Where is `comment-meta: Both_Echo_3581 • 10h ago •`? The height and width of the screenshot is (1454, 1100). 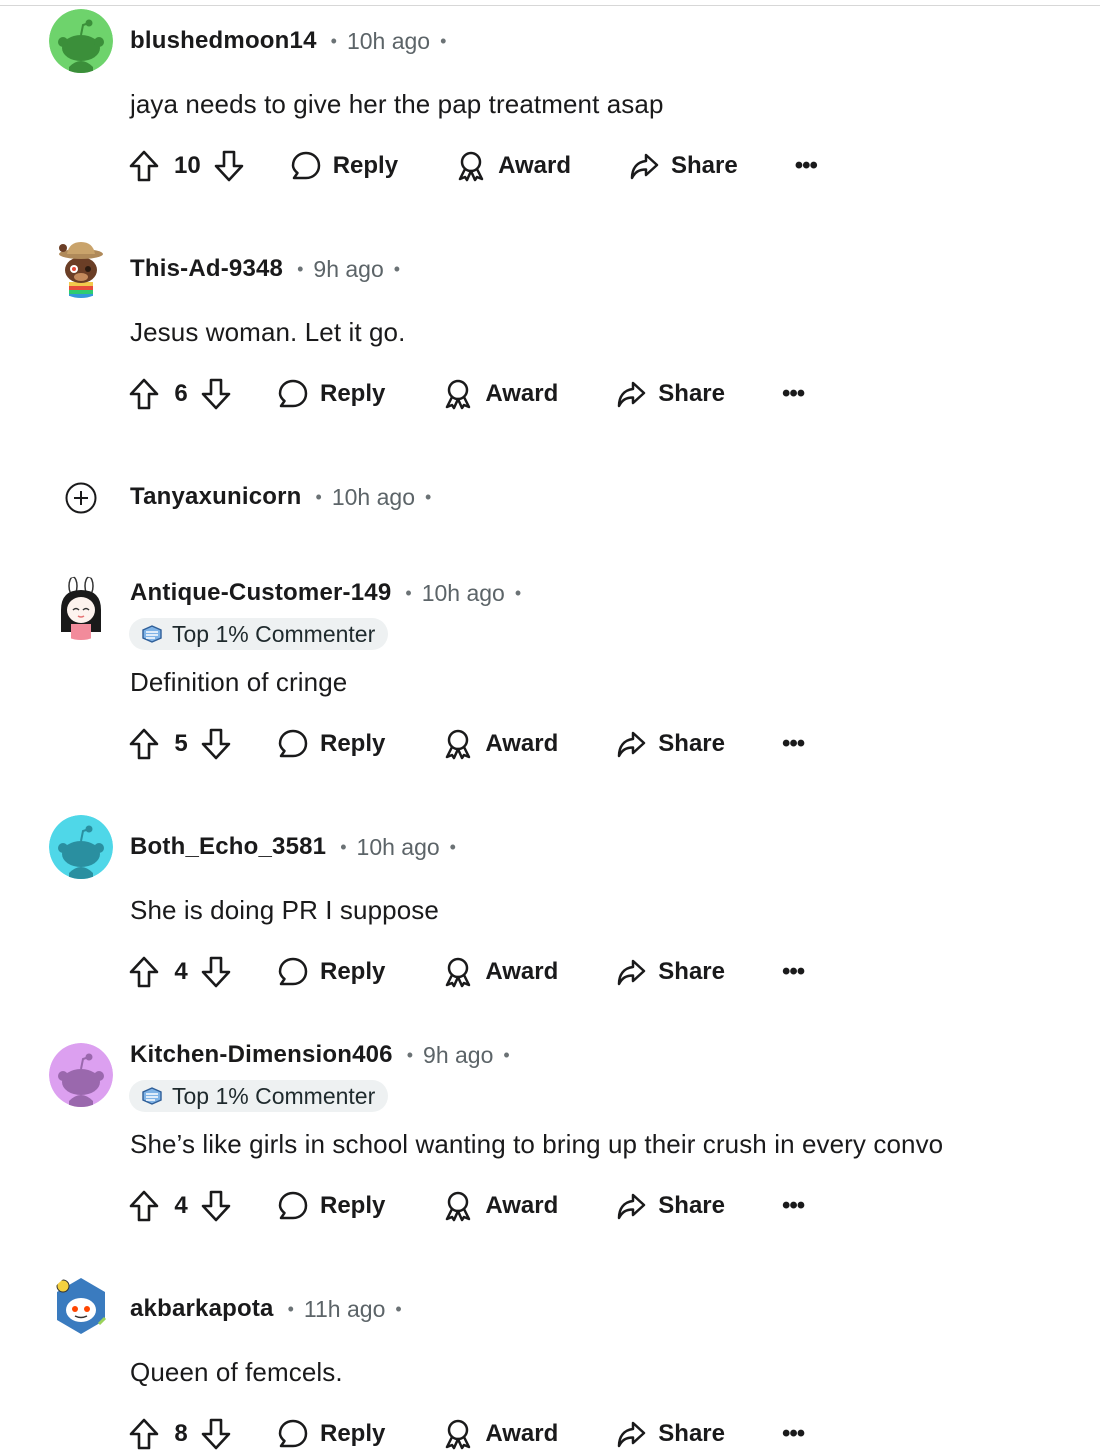 comment-meta: Both_Echo_3581 • 10h ago • is located at coordinates (293, 847).